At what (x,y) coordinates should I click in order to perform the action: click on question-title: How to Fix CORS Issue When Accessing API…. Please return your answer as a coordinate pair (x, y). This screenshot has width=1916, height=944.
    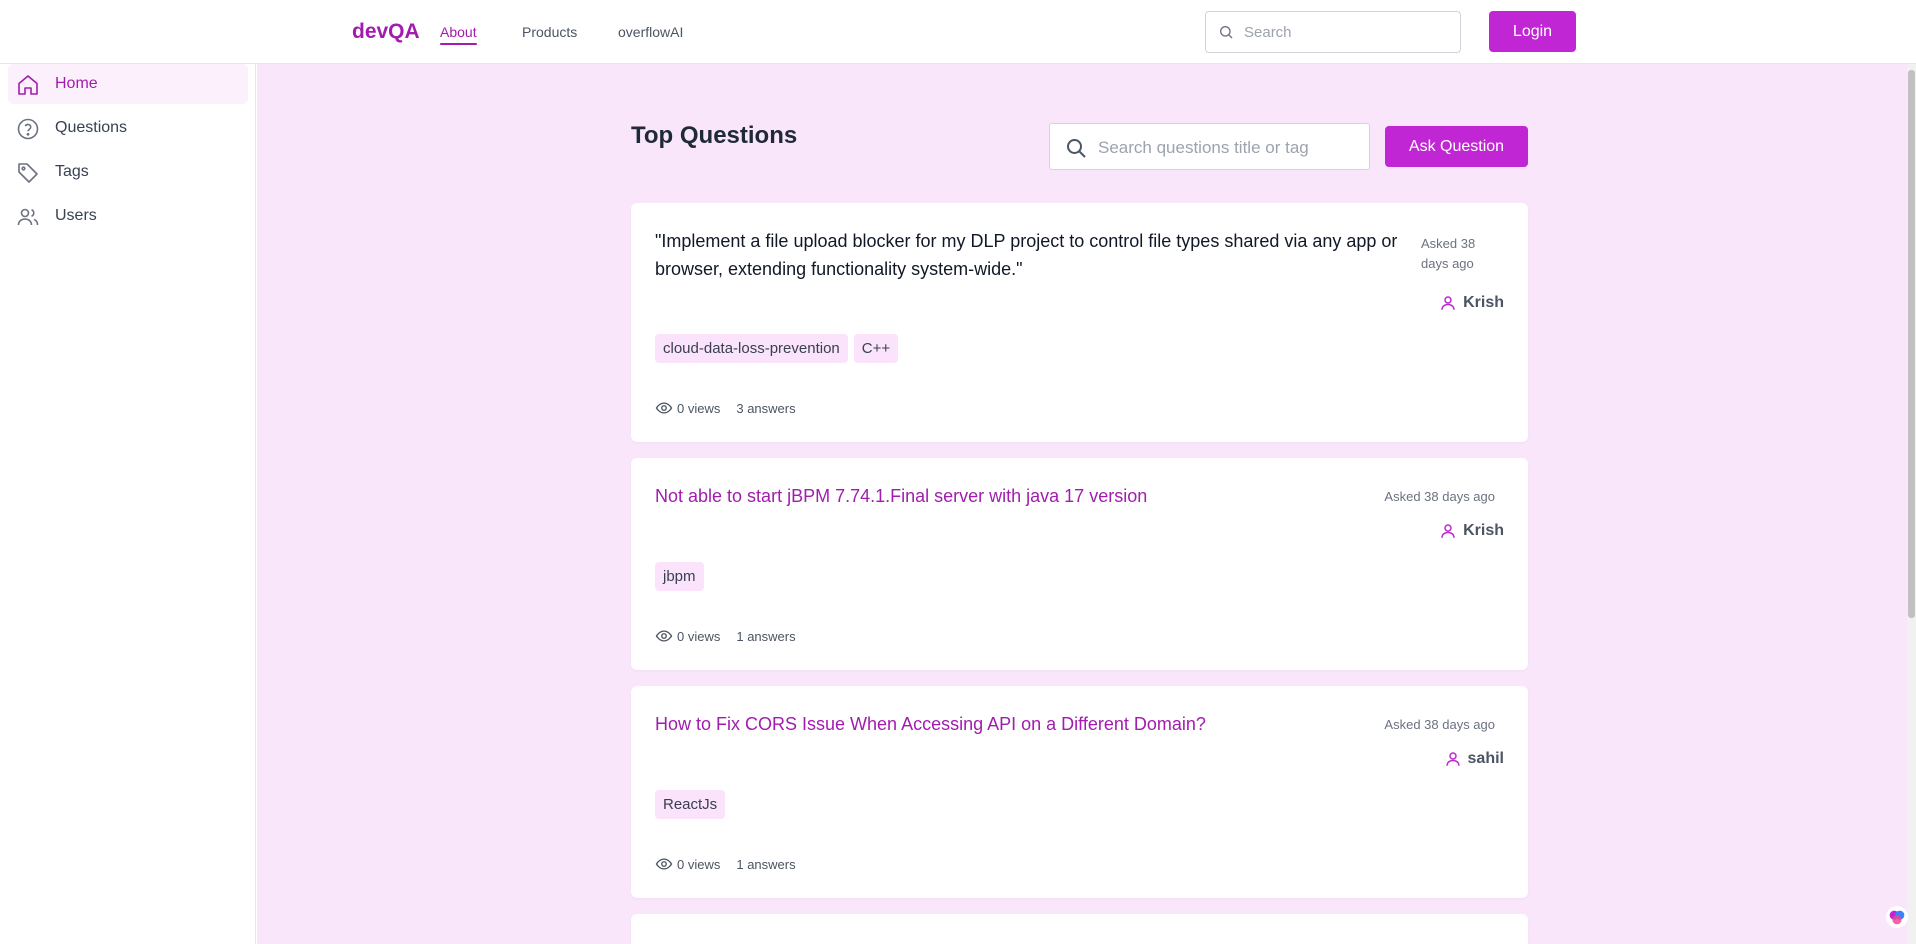
    Looking at the image, I should click on (930, 724).